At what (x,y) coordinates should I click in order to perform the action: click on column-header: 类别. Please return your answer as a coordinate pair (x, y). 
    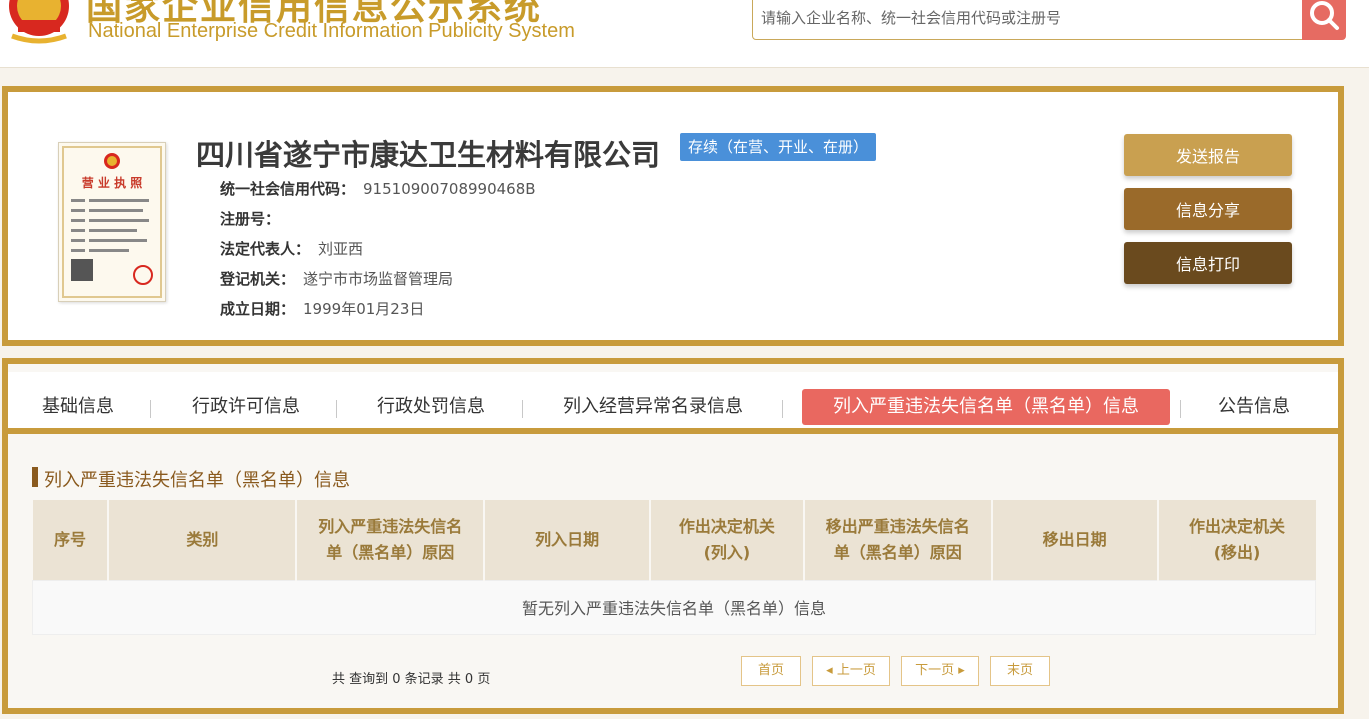
    Looking at the image, I should click on (203, 540).